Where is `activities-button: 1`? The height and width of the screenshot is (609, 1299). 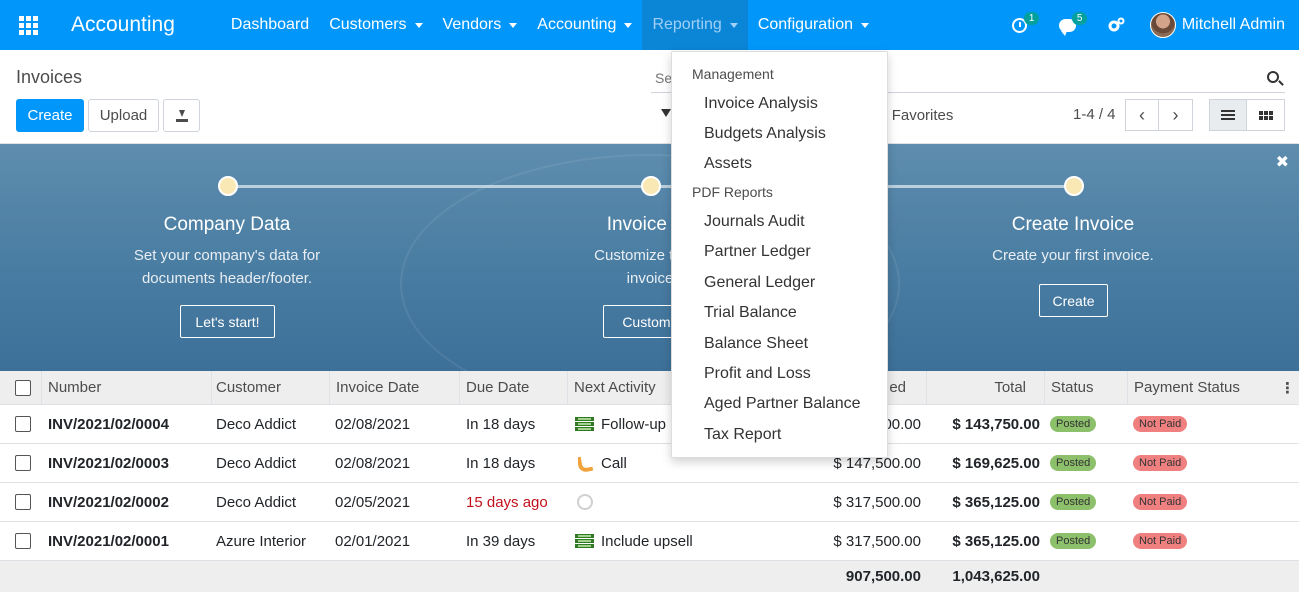
activities-button: 1 is located at coordinates (1020, 25).